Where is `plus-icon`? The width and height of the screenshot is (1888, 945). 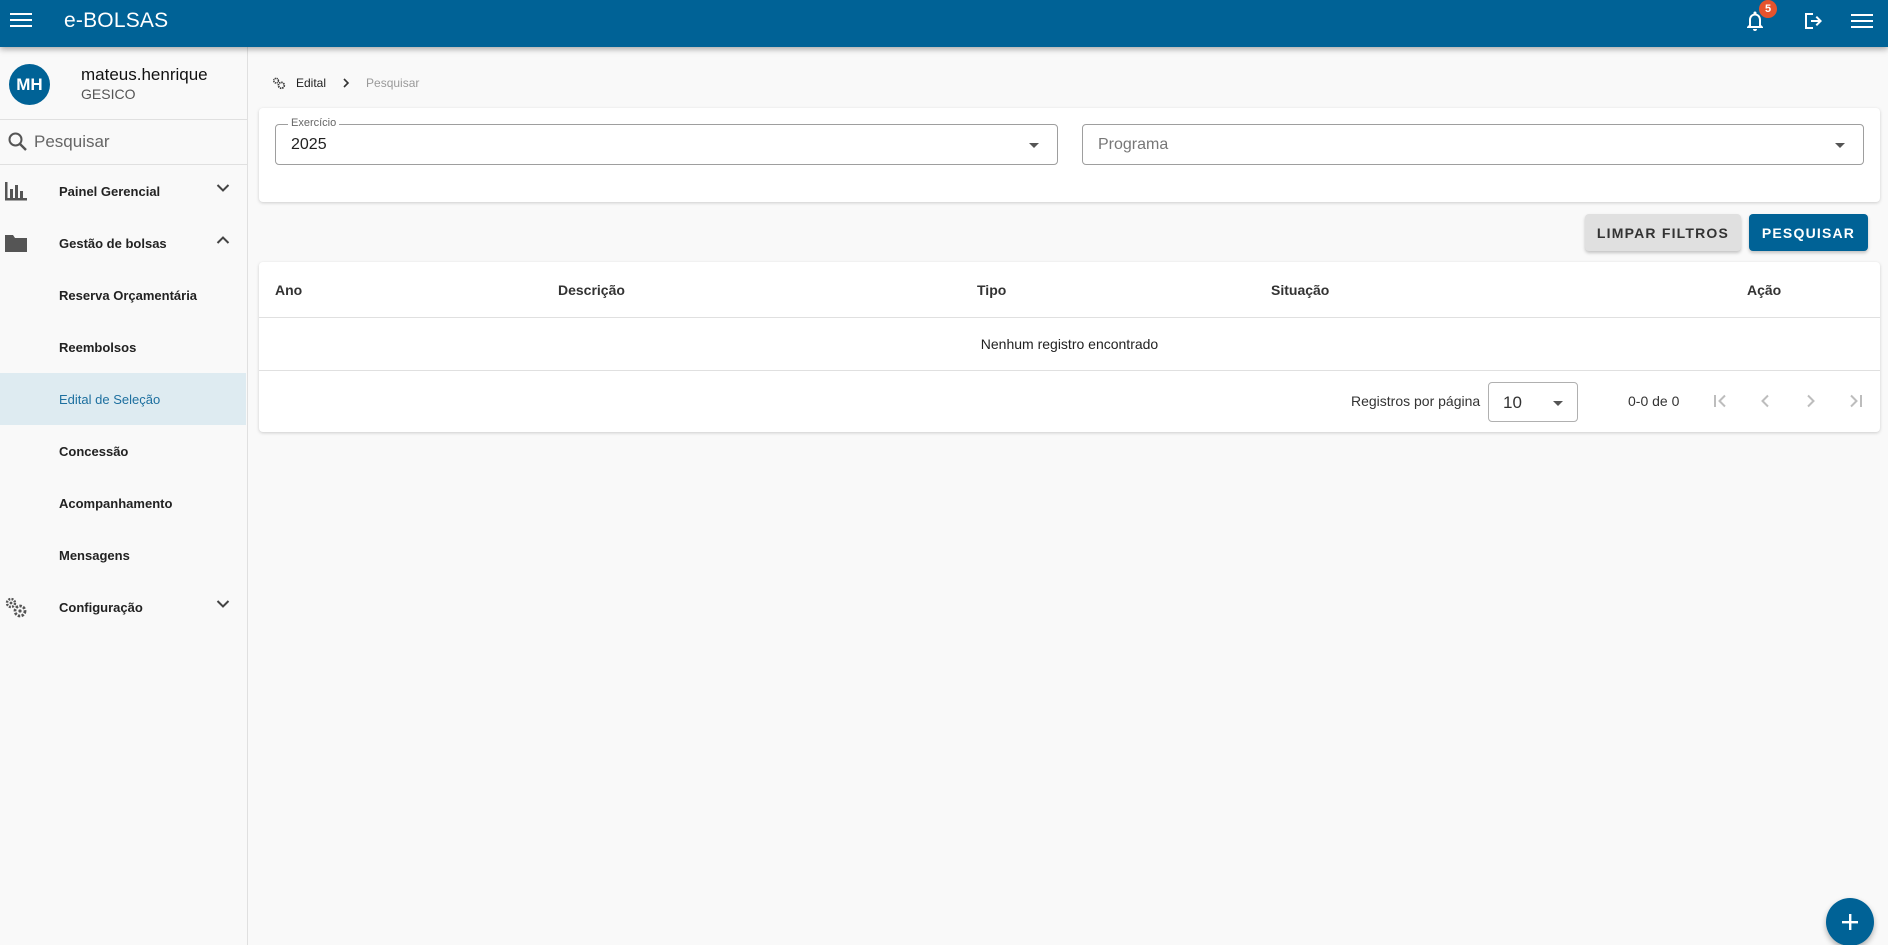
plus-icon is located at coordinates (1850, 922).